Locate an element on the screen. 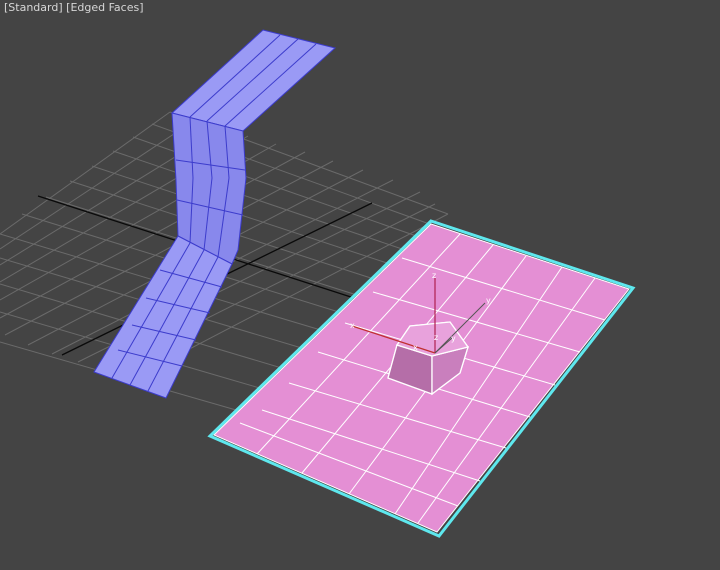 The width and height of the screenshot is (720, 570). gizmo-x-label: x is located at coordinates (352, 325).